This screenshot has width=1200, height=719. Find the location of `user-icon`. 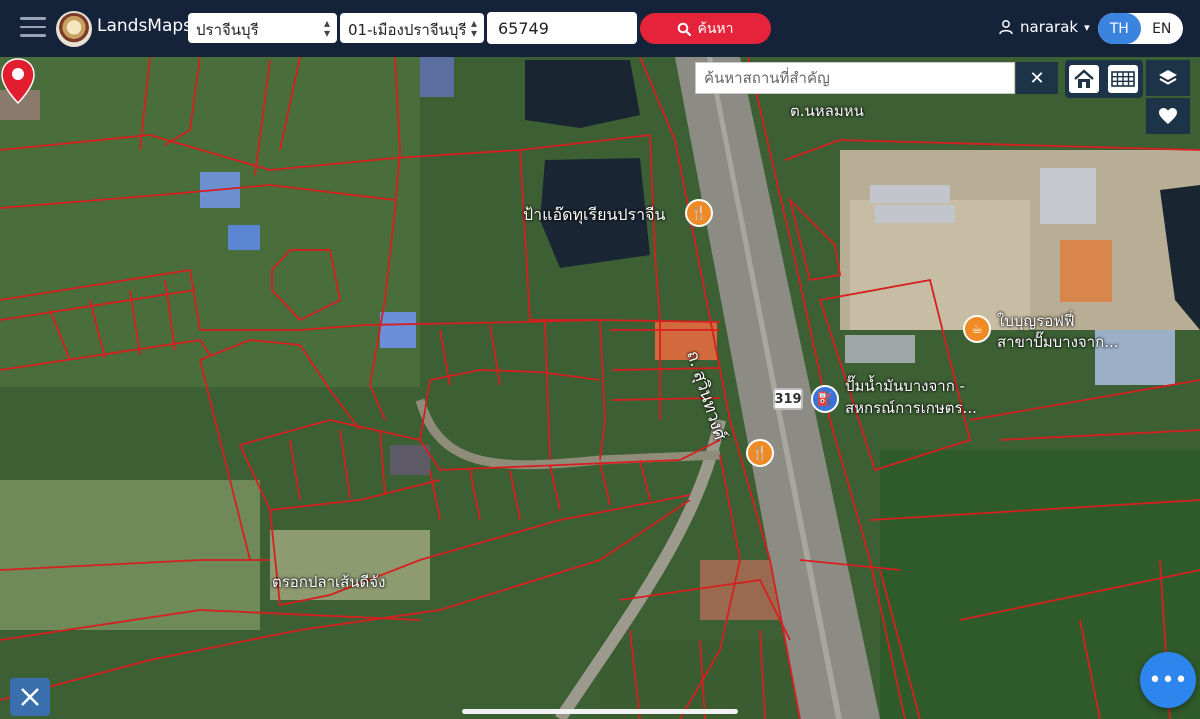

user-icon is located at coordinates (1006, 27).